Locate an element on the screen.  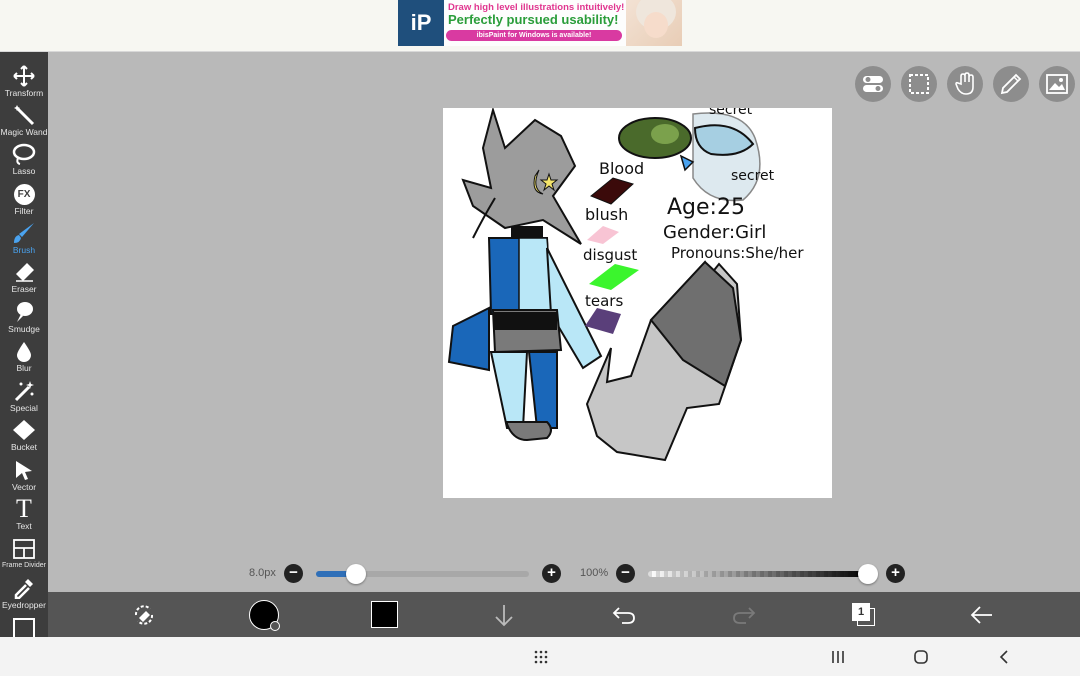
tool-settings-button is located at coordinates (144, 614).